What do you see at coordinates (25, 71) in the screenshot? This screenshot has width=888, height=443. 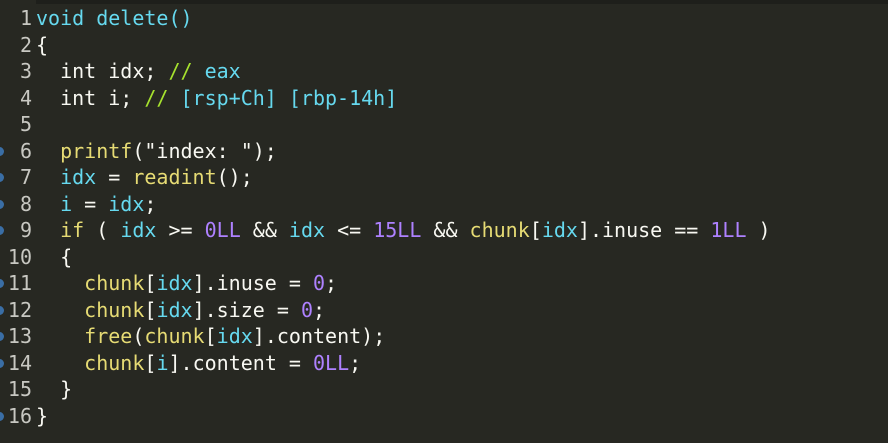 I see `line-number: 3` at bounding box center [25, 71].